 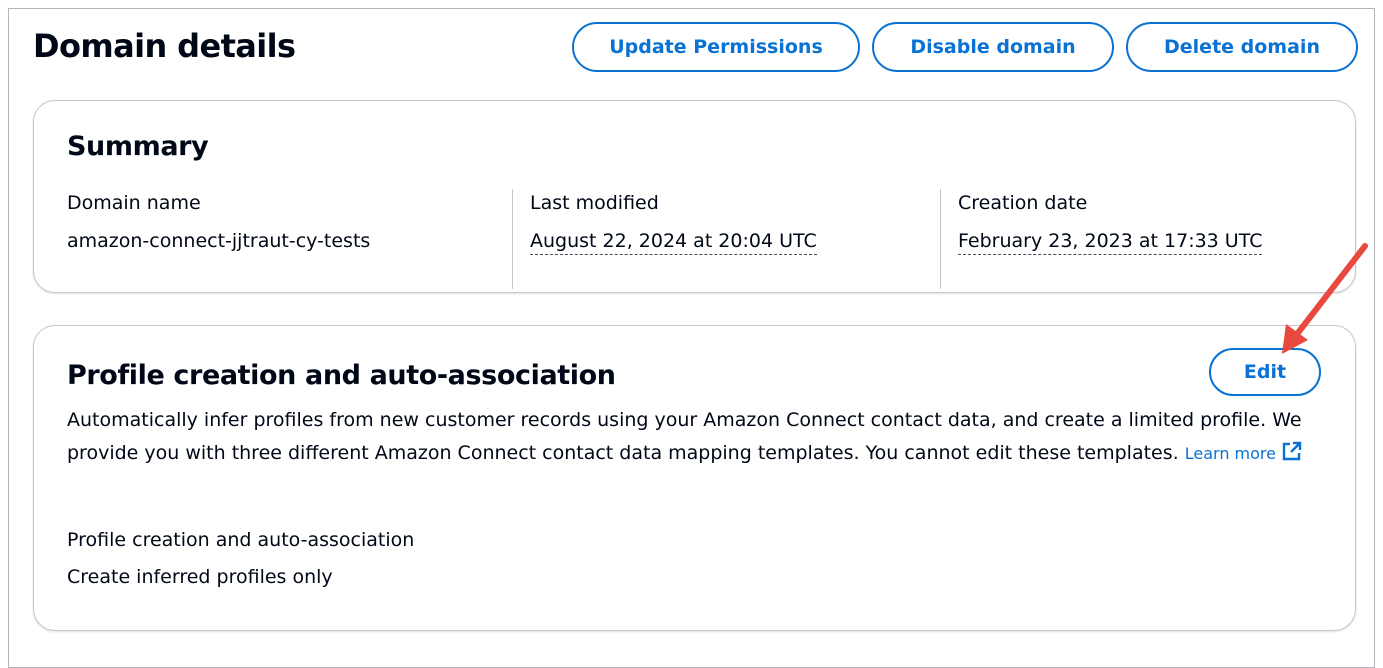 What do you see at coordinates (219, 241) in the screenshot?
I see `field-value: amazon-connect-jjtraut-cy-tests` at bounding box center [219, 241].